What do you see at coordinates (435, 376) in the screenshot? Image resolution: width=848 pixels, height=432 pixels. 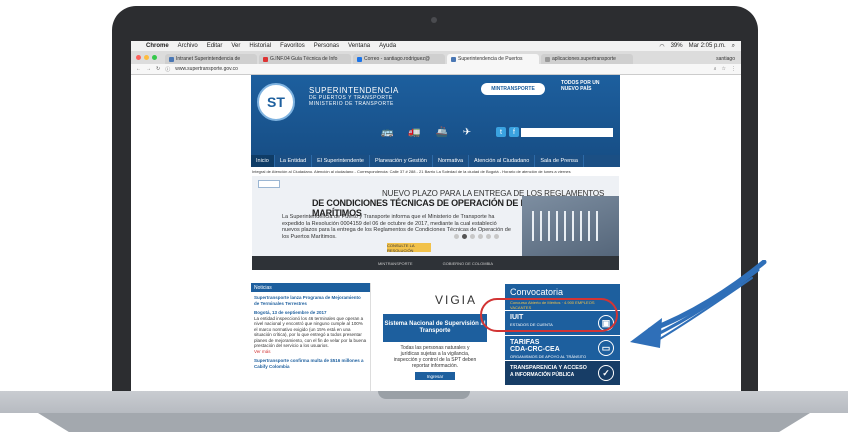 I see `ingresar-button: Ingresar` at bounding box center [435, 376].